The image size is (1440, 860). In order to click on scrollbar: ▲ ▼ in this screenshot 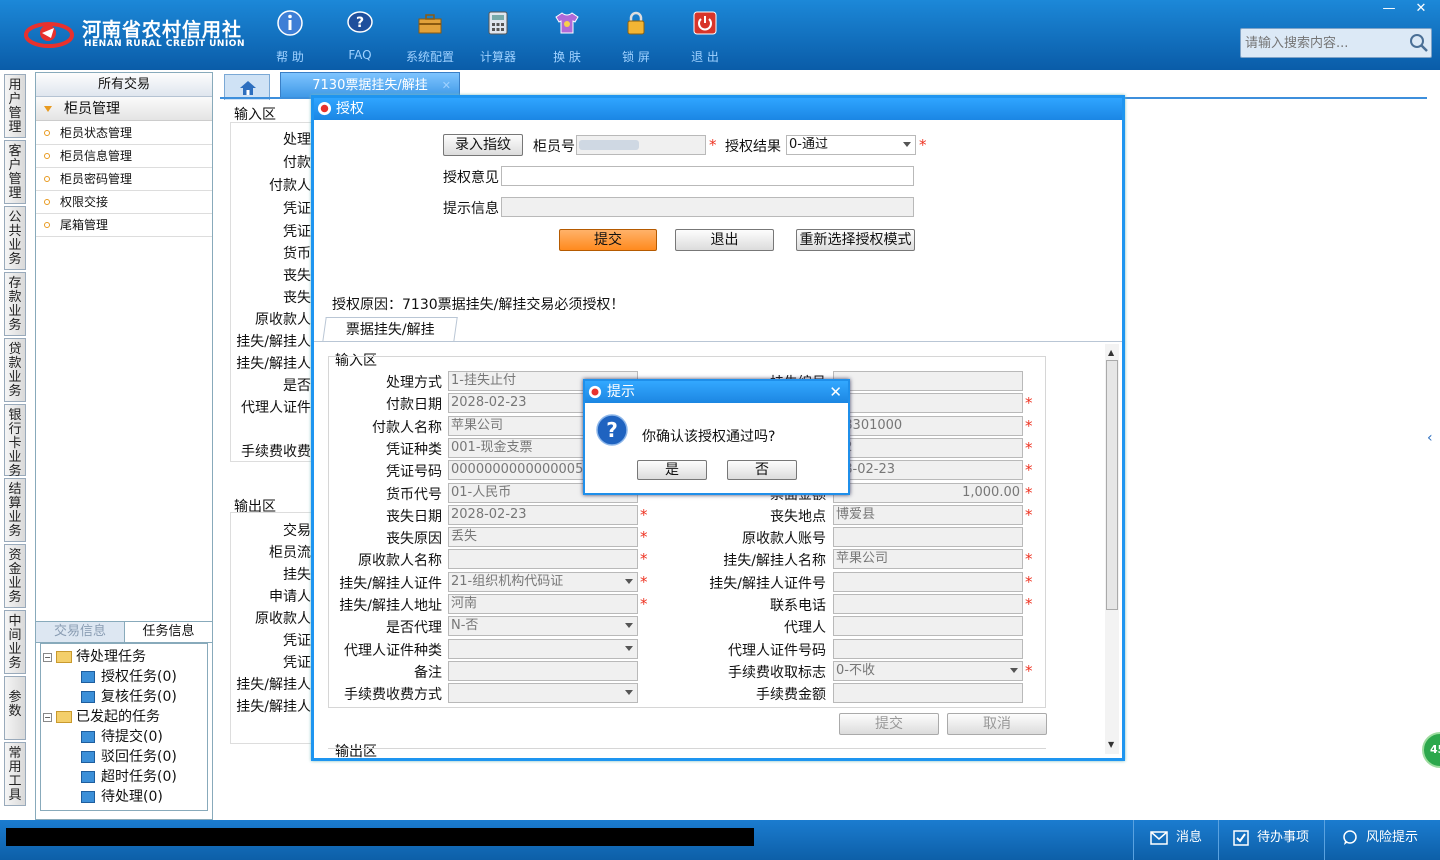, I will do `click(1112, 549)`.